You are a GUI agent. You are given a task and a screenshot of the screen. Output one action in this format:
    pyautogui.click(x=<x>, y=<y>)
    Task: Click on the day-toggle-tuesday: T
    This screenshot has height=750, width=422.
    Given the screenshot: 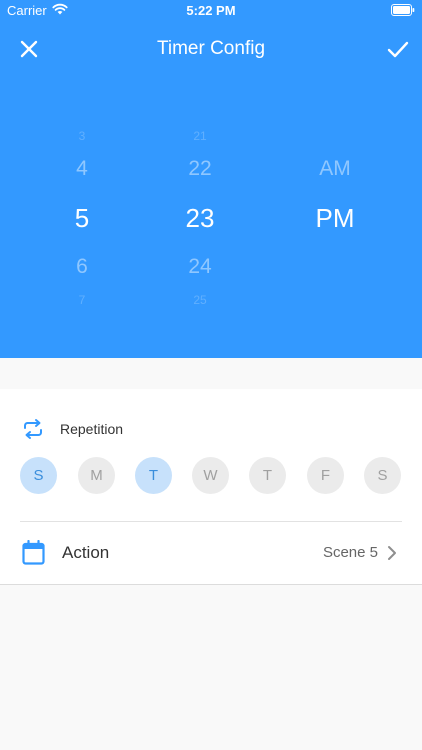 What is the action you would take?
    pyautogui.click(x=153, y=475)
    